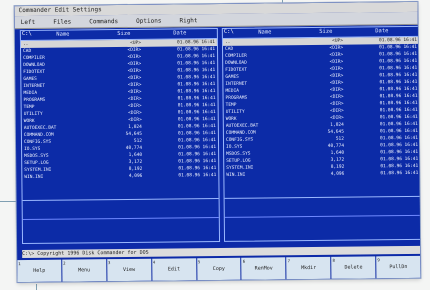 The height and width of the screenshot is (290, 430). What do you see at coordinates (84, 270) in the screenshot?
I see `f2-menu-key: 2 Menu` at bounding box center [84, 270].